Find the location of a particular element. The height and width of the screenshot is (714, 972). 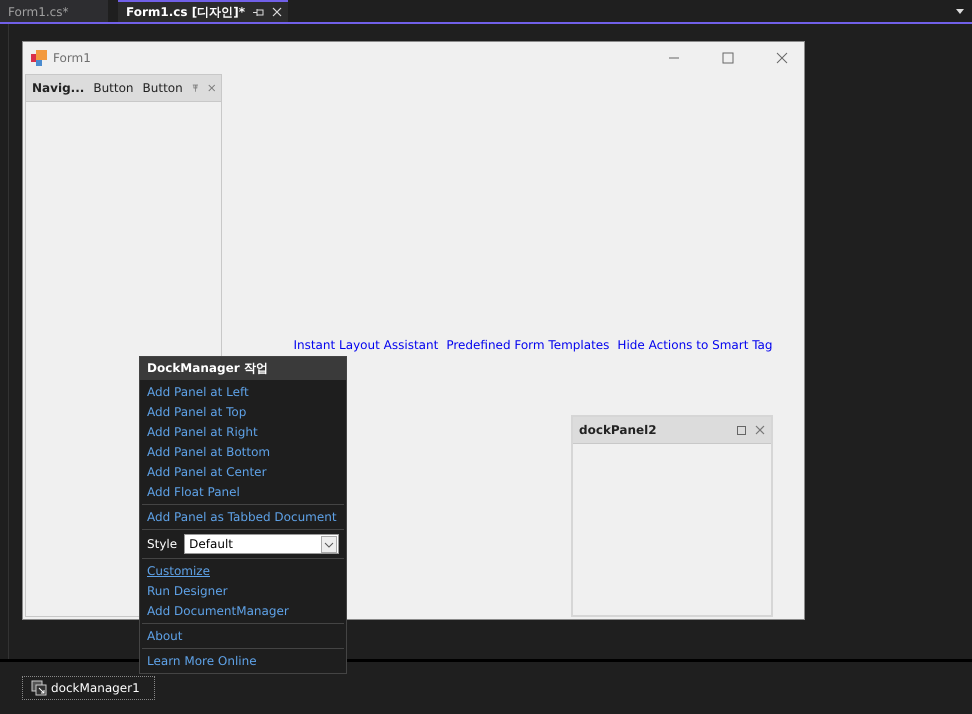

style-label: Style is located at coordinates (162, 544).